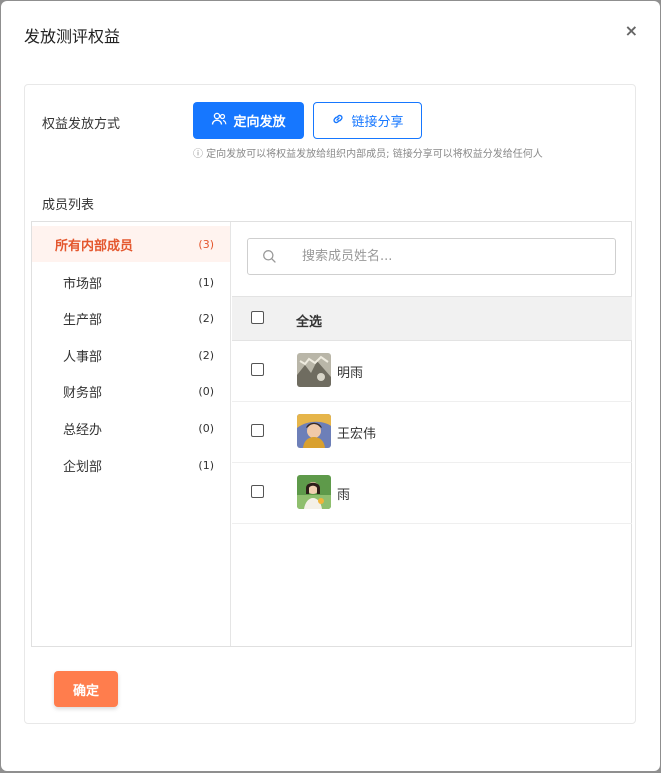  Describe the element at coordinates (259, 122) in the screenshot. I see `targeted-button-label: 定向发放` at that location.